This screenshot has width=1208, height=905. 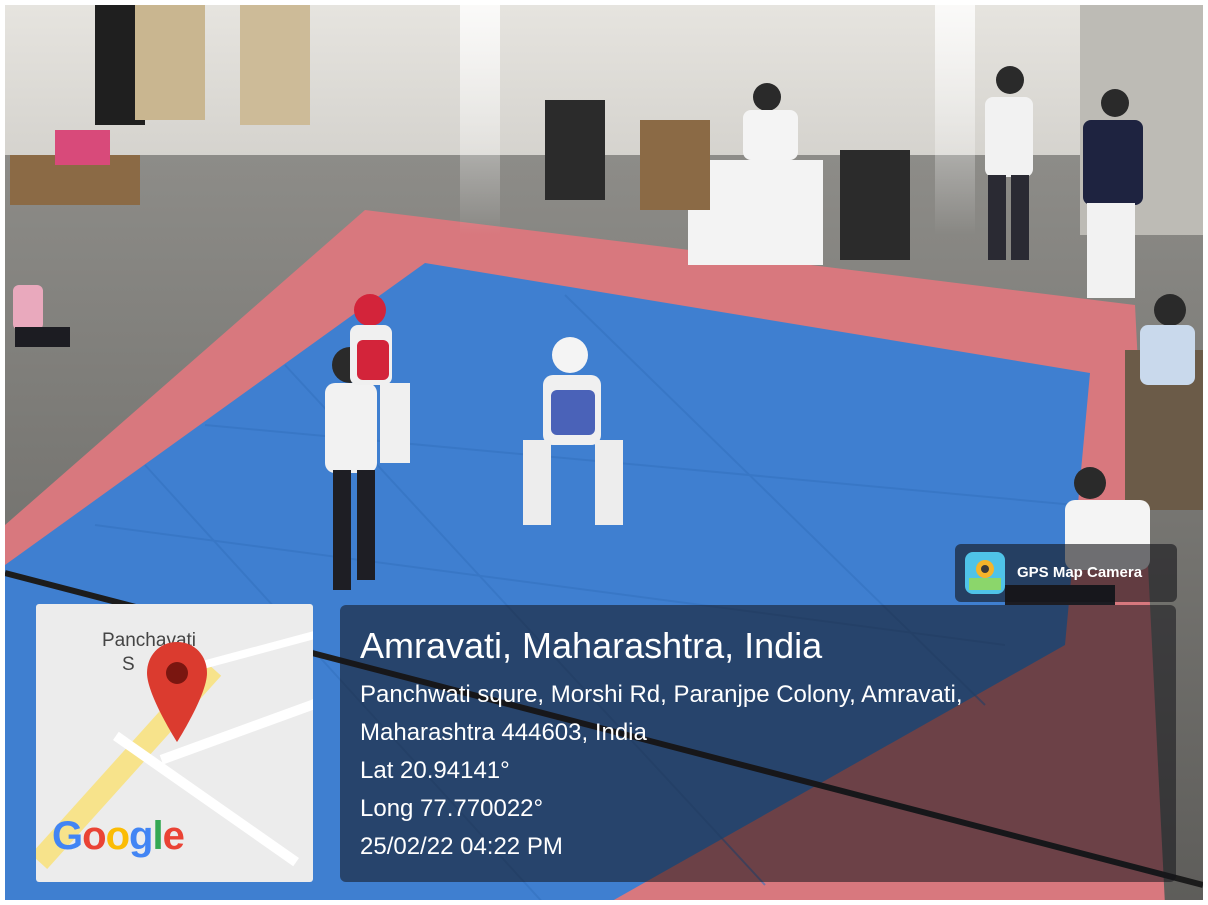 I want to click on longitude: Long 77.770022°, so click(x=452, y=808).